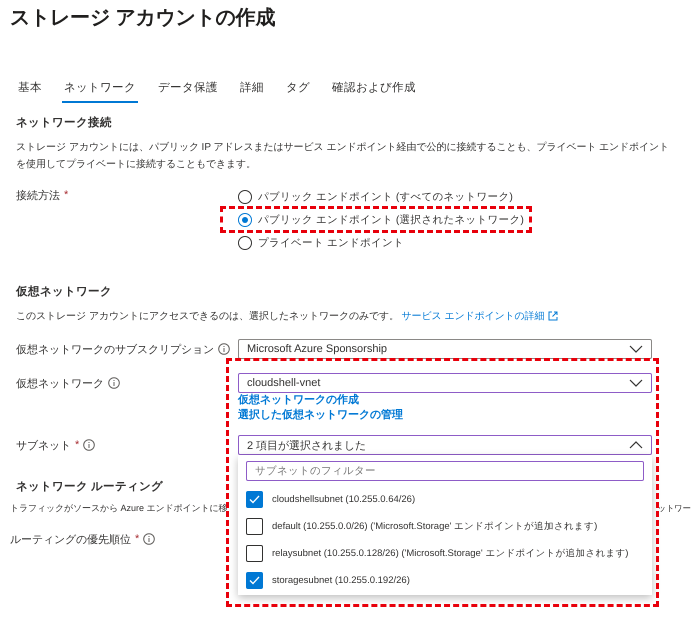 The image size is (691, 619). Describe the element at coordinates (445, 445) in the screenshot. I see `subnet-dropdown: 2 項目が選択されました` at that location.